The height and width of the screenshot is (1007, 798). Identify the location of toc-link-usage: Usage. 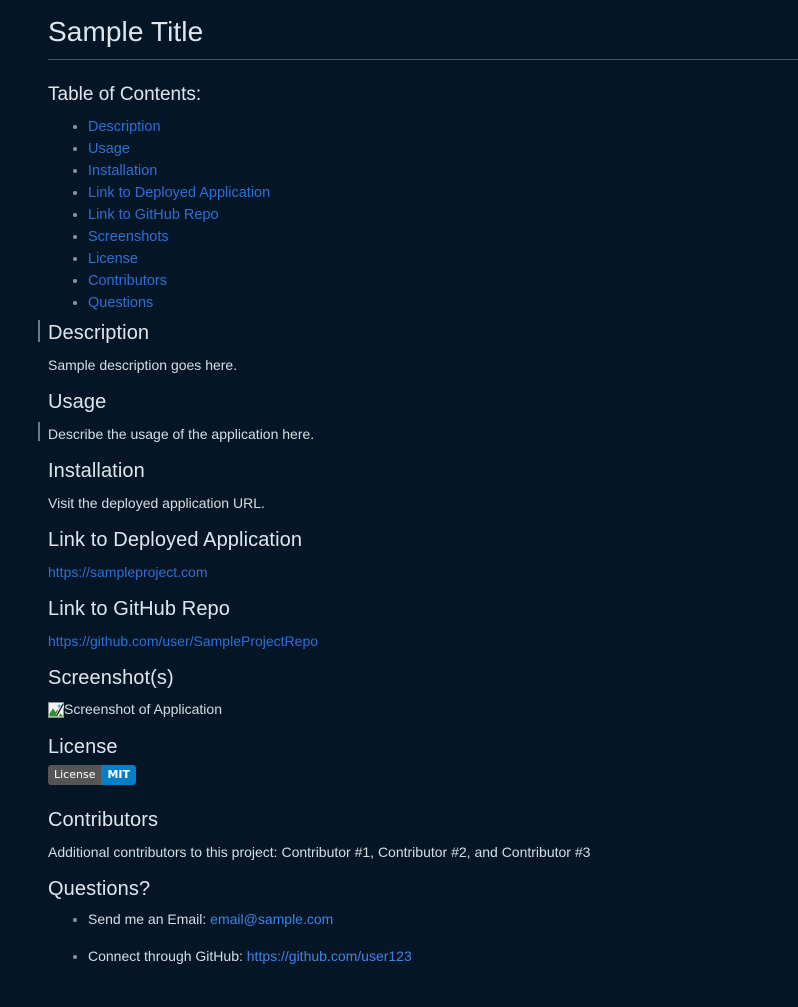
(109, 149).